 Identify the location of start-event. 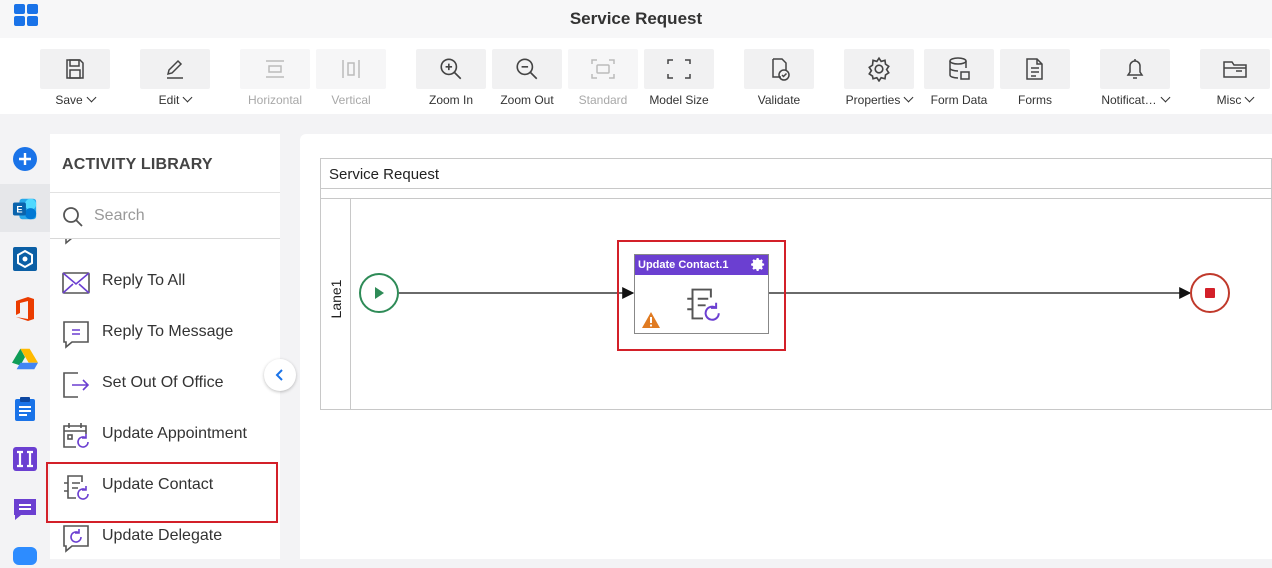
(379, 293).